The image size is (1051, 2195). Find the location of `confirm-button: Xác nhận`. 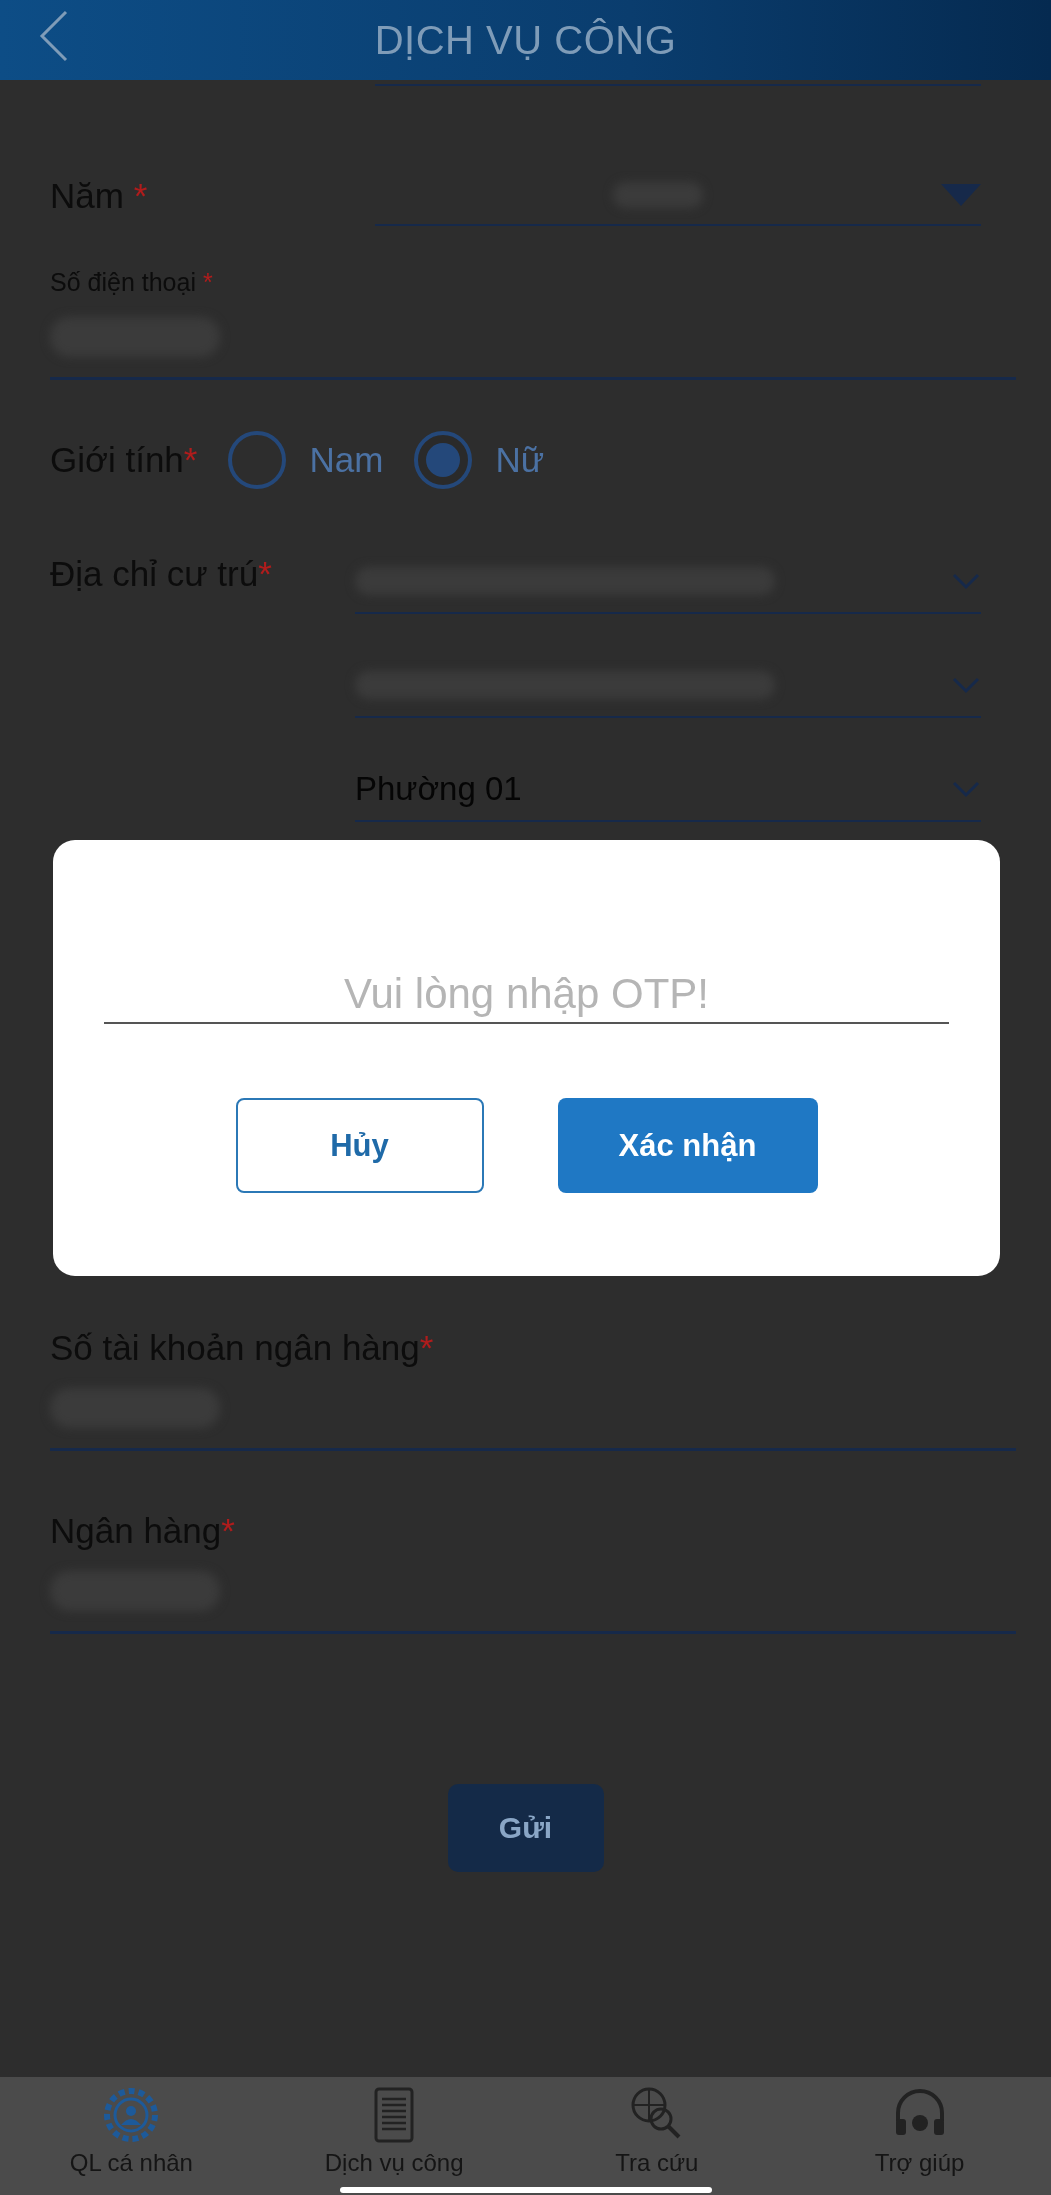

confirm-button: Xác nhận is located at coordinates (687, 1145).